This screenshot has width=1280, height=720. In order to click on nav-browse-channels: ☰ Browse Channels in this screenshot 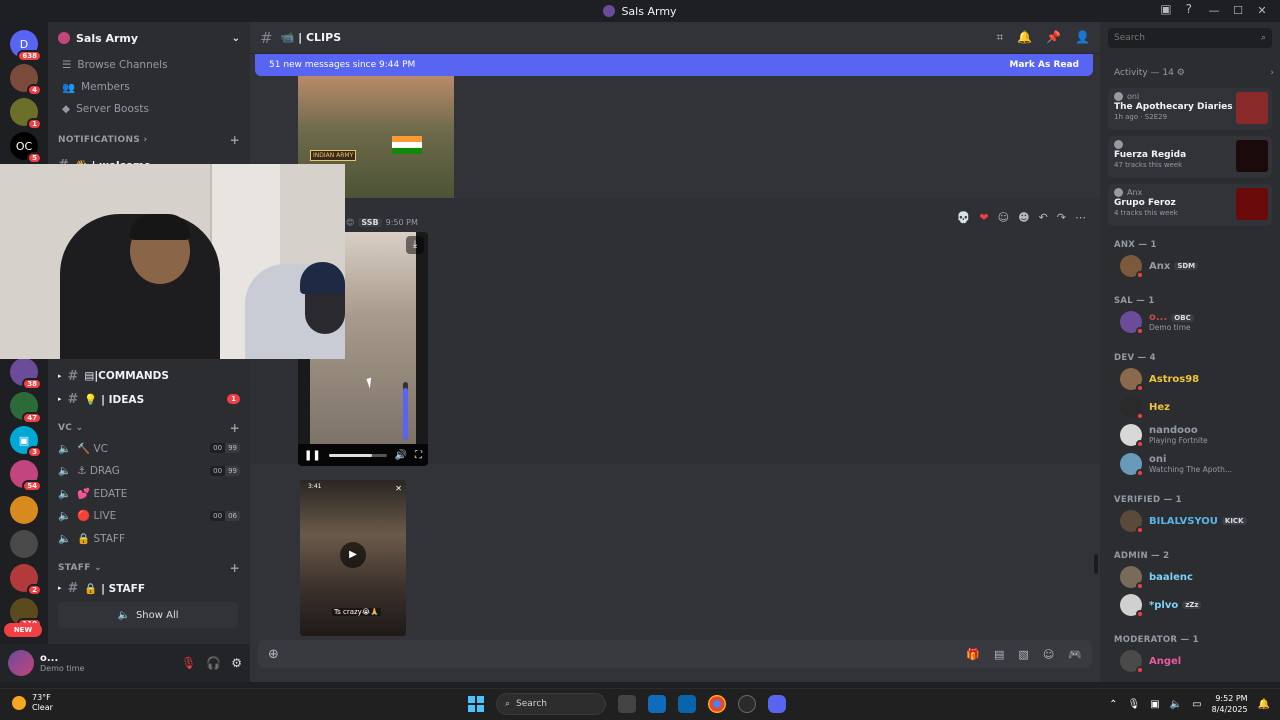, I will do `click(149, 65)`.